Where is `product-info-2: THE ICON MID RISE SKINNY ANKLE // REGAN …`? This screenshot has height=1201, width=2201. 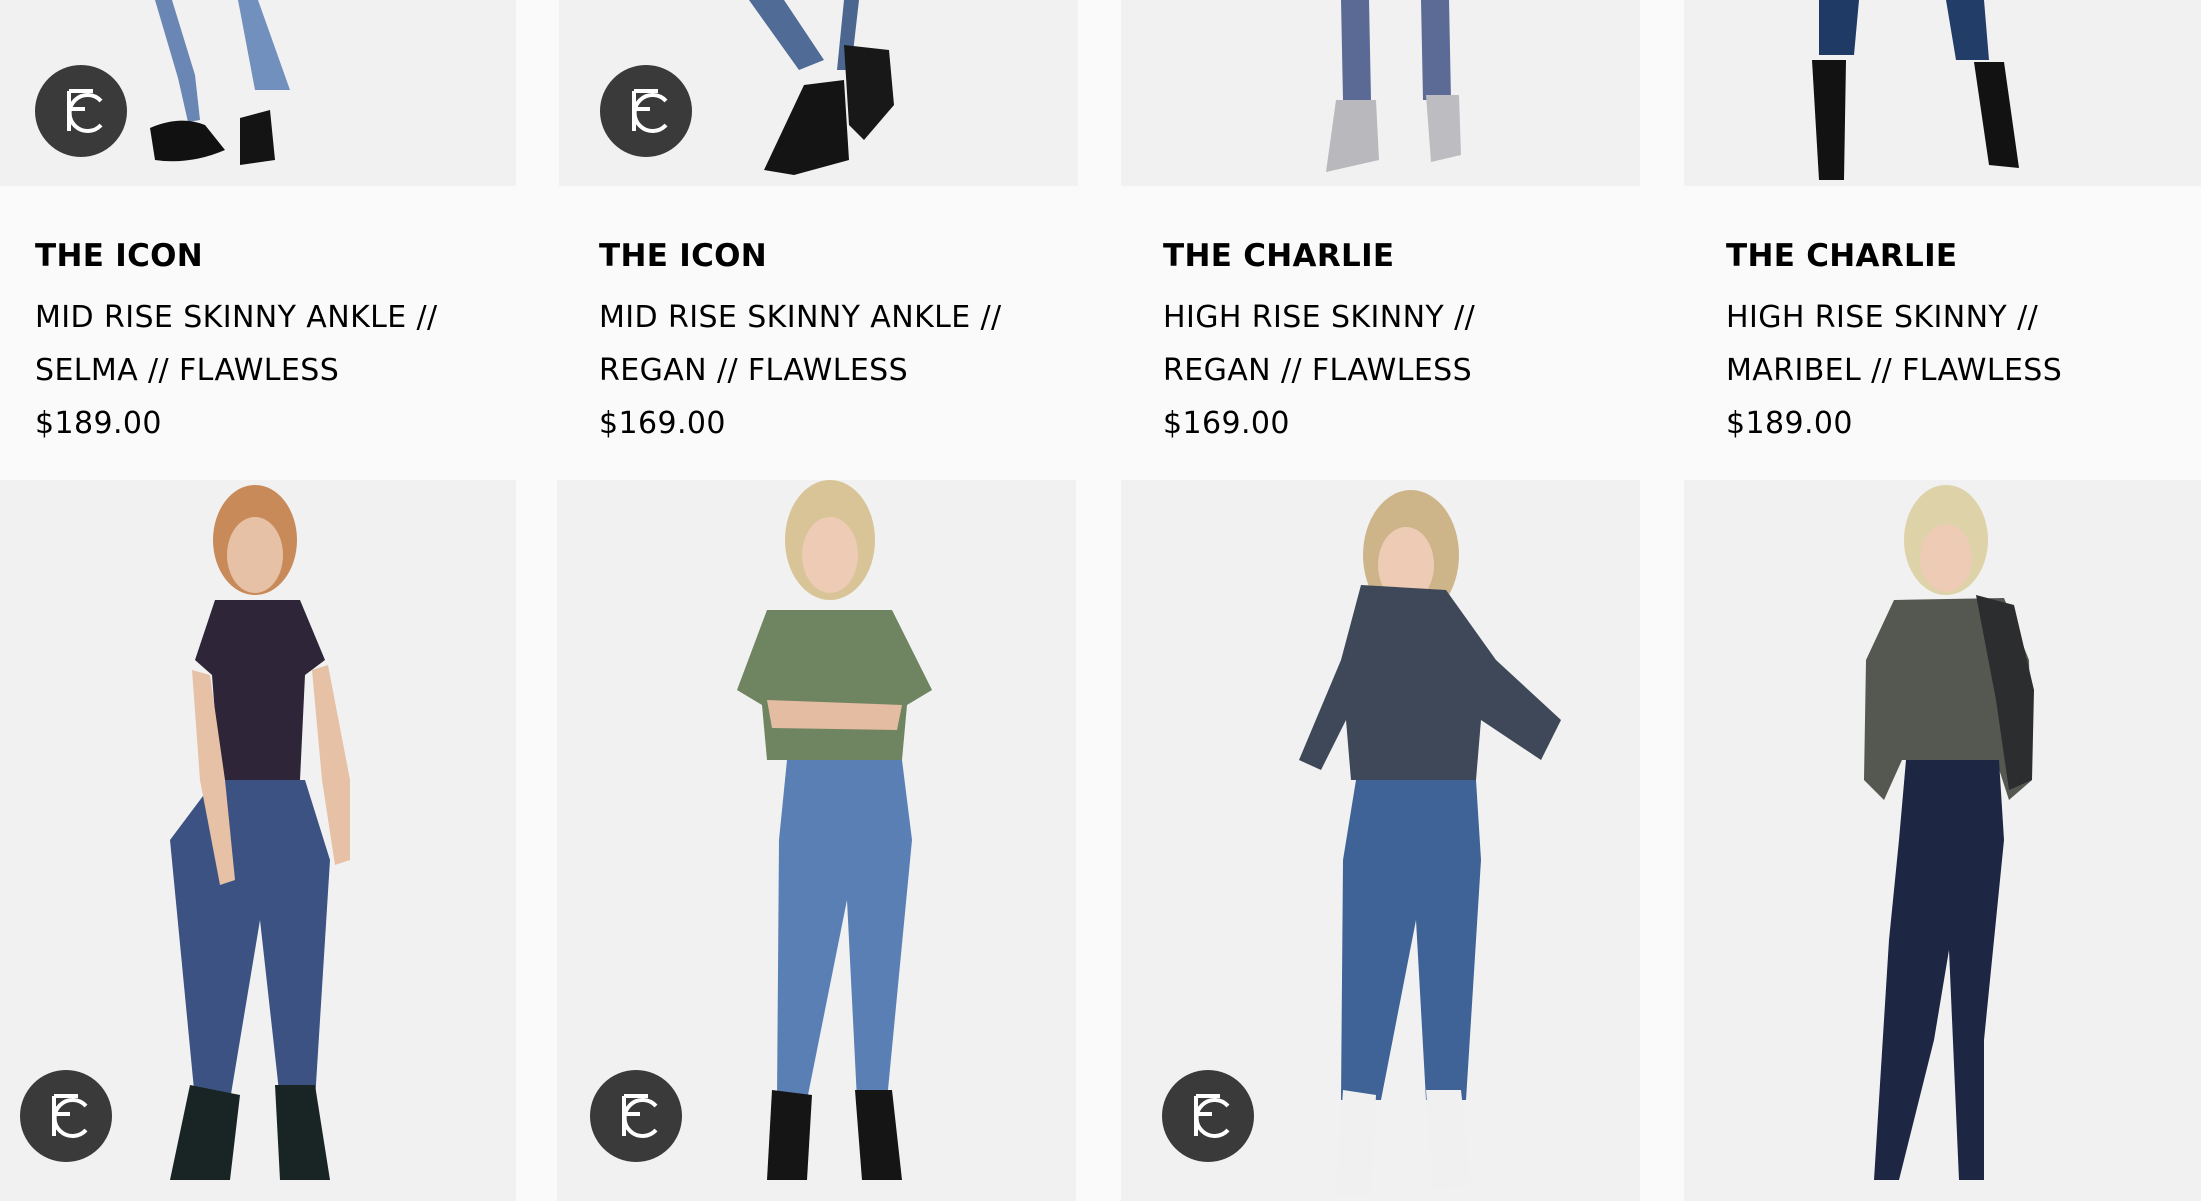
product-info-2: THE ICON MID RISE SKINNY ANKLE // REGAN … is located at coordinates (800, 344).